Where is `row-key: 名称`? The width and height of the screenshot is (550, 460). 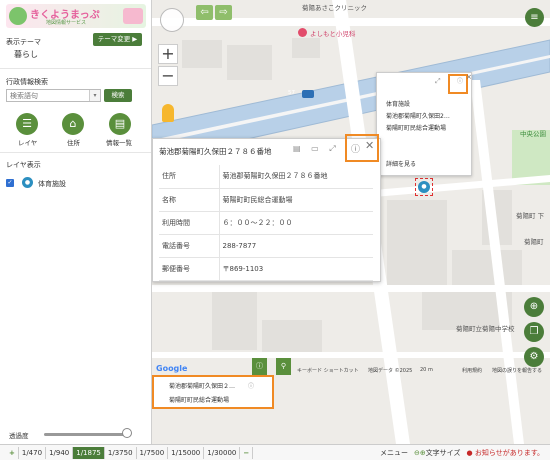
row-key: 名称 is located at coordinates (189, 200).